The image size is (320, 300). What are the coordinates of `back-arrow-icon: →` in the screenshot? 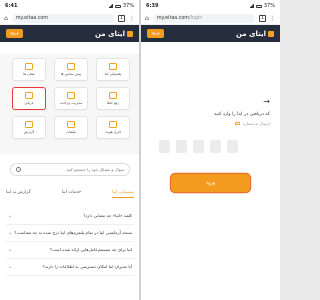 It's located at (266, 101).